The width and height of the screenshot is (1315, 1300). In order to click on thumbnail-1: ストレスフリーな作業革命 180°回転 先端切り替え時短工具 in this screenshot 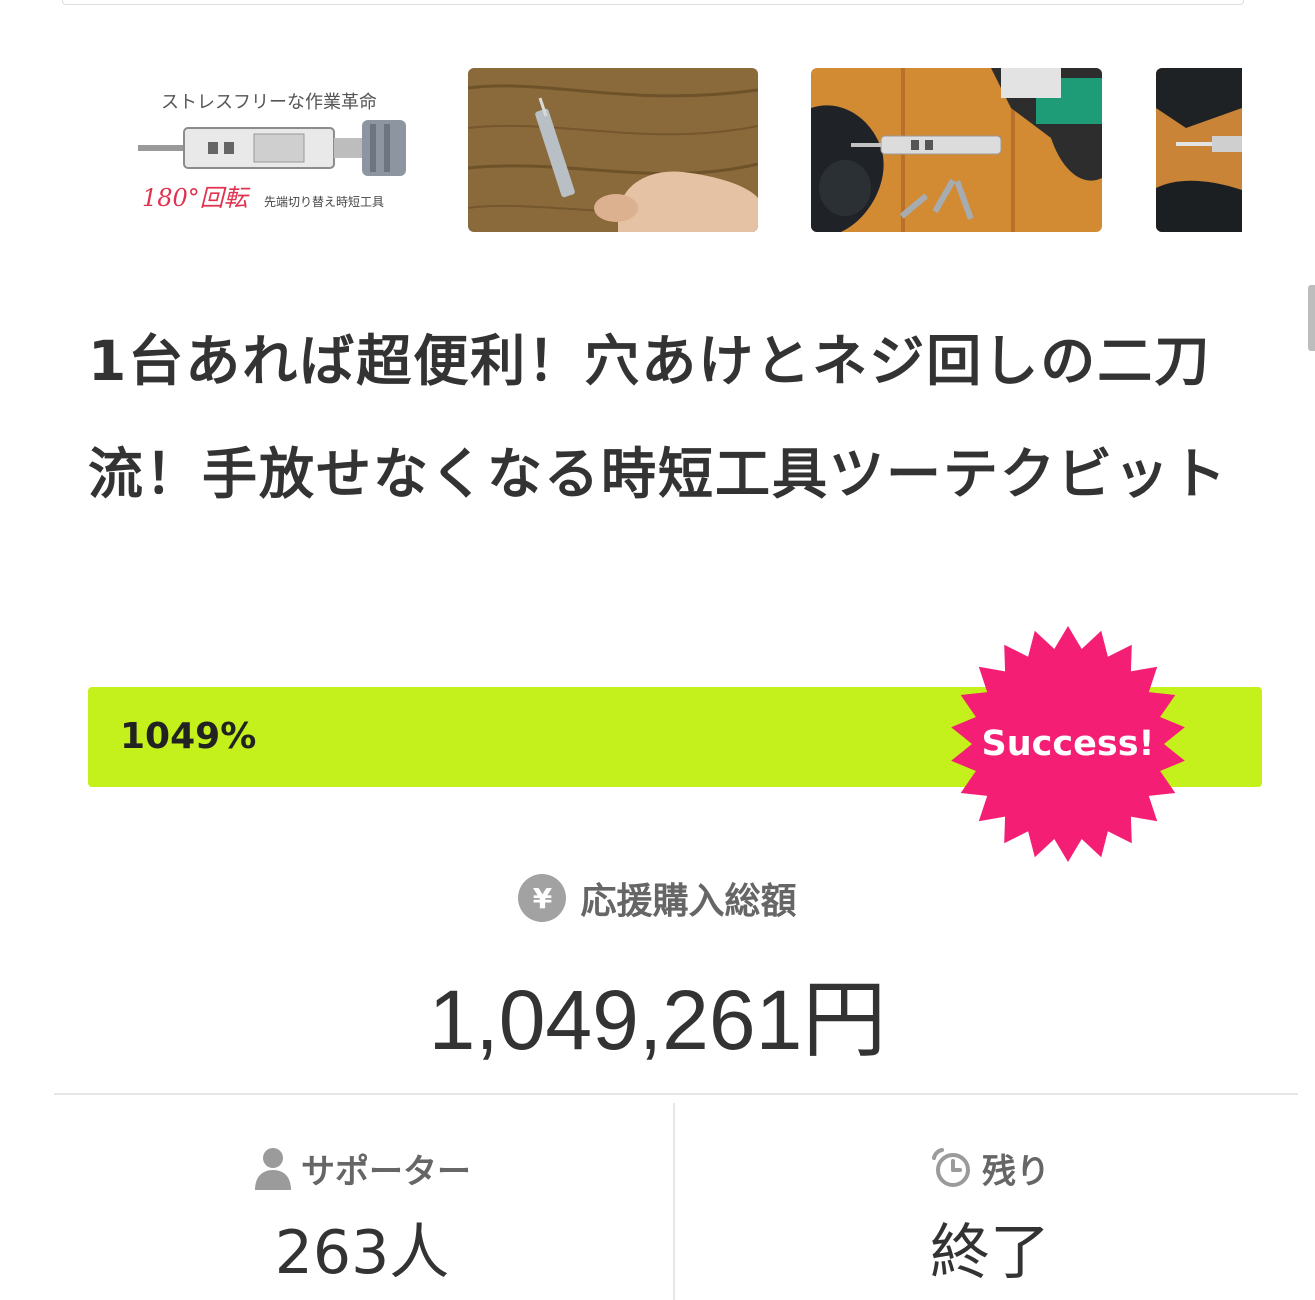, I will do `click(269, 150)`.